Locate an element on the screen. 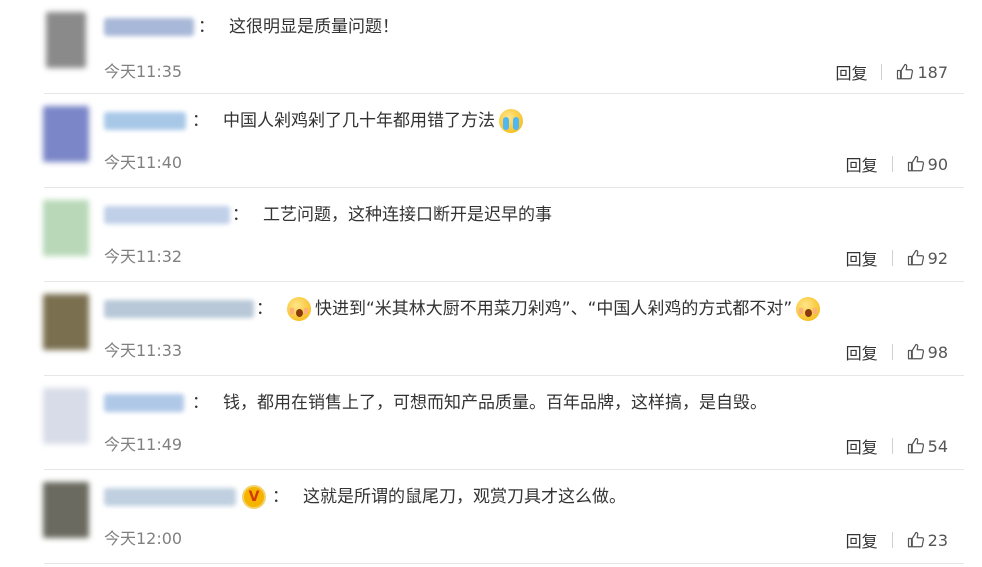  comment-time: 今天11:32 is located at coordinates (143, 256).